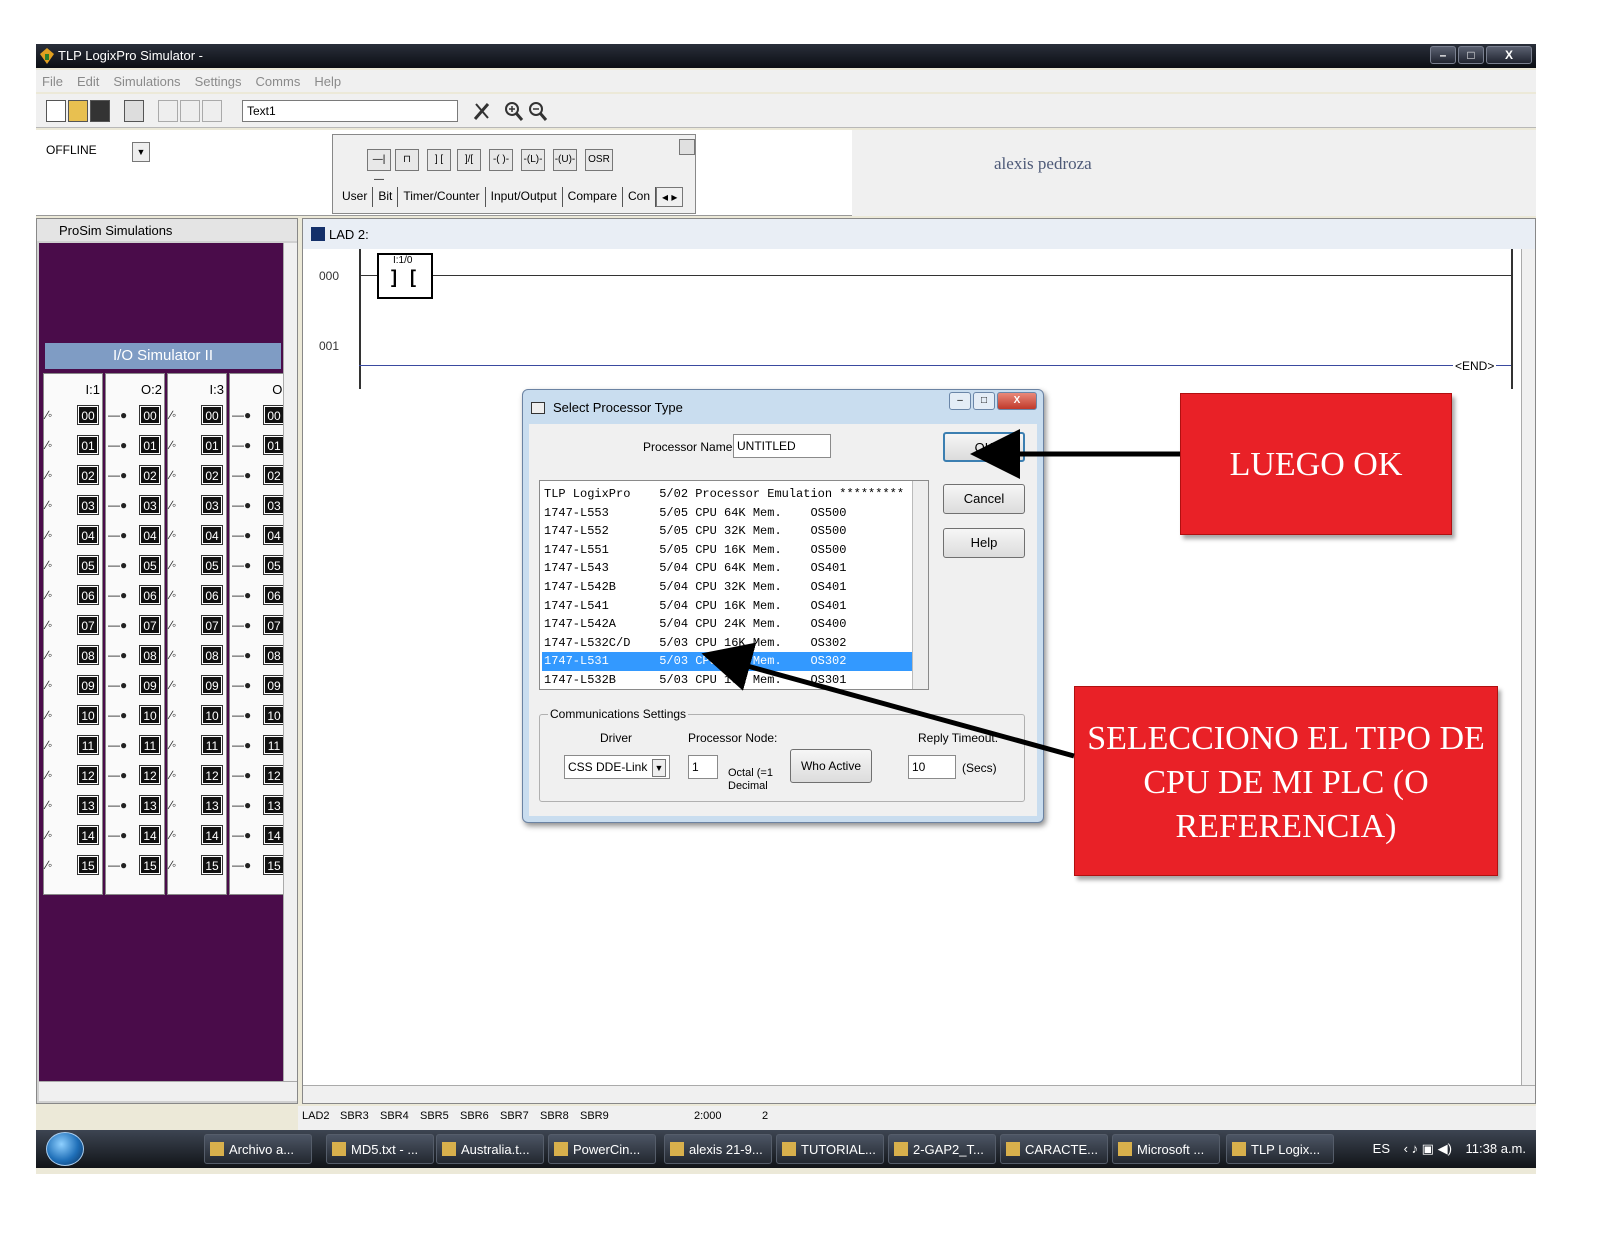 This screenshot has height=1236, width=1600. I want to click on processor-list-item: 1747-L542A 5/04 CPU 24K Mem. OS400, so click(727, 624).